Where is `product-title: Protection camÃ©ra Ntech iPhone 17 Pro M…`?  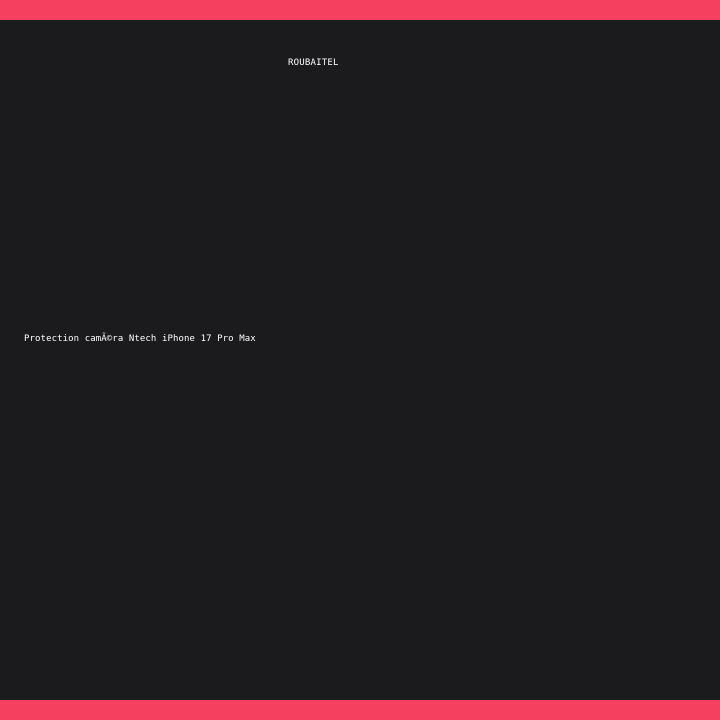 product-title: Protection camÃ©ra Ntech iPhone 17 Pro M… is located at coordinates (140, 339).